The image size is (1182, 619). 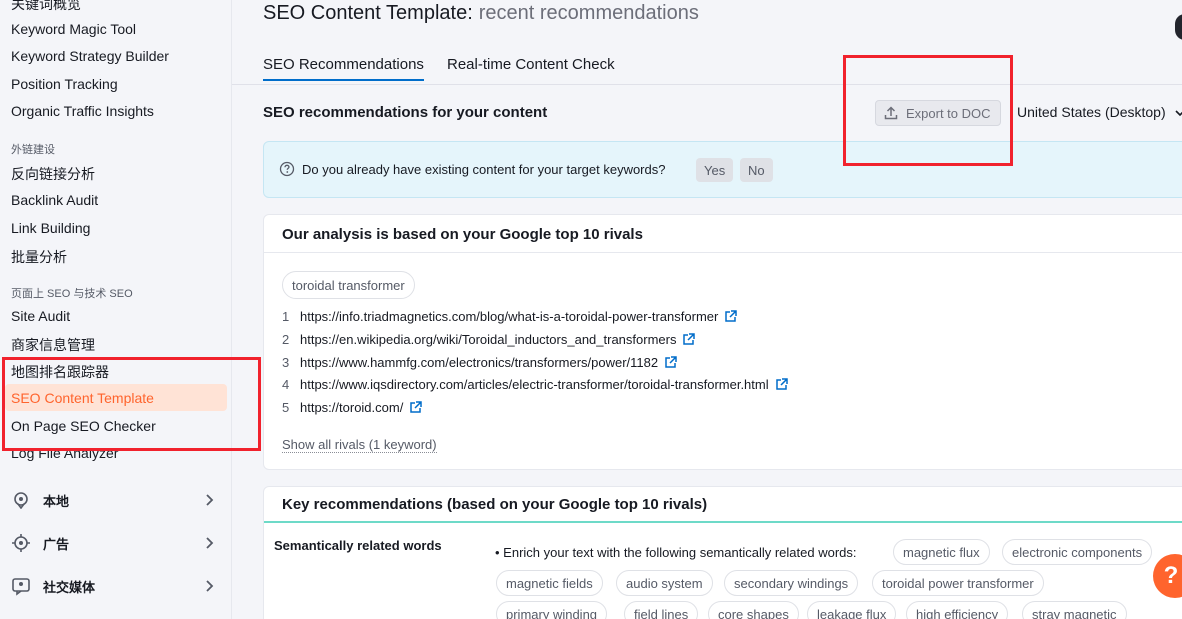 What do you see at coordinates (46, 7) in the screenshot?
I see `sidebar-item-keyword-overview: 关键词概览` at bounding box center [46, 7].